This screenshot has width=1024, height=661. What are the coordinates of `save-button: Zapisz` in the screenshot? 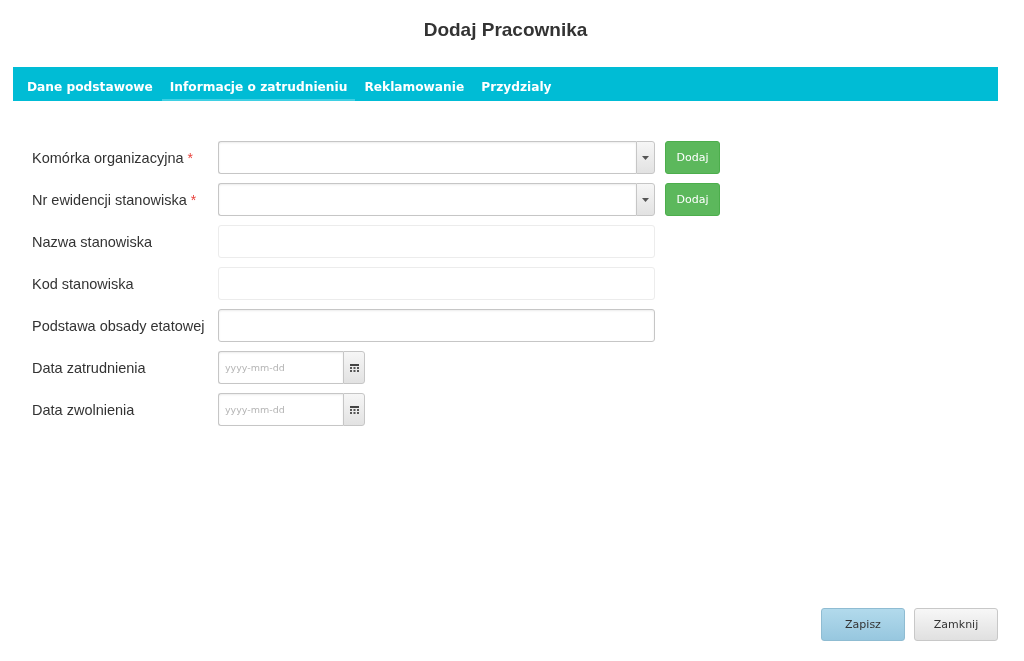 It's located at (863, 624).